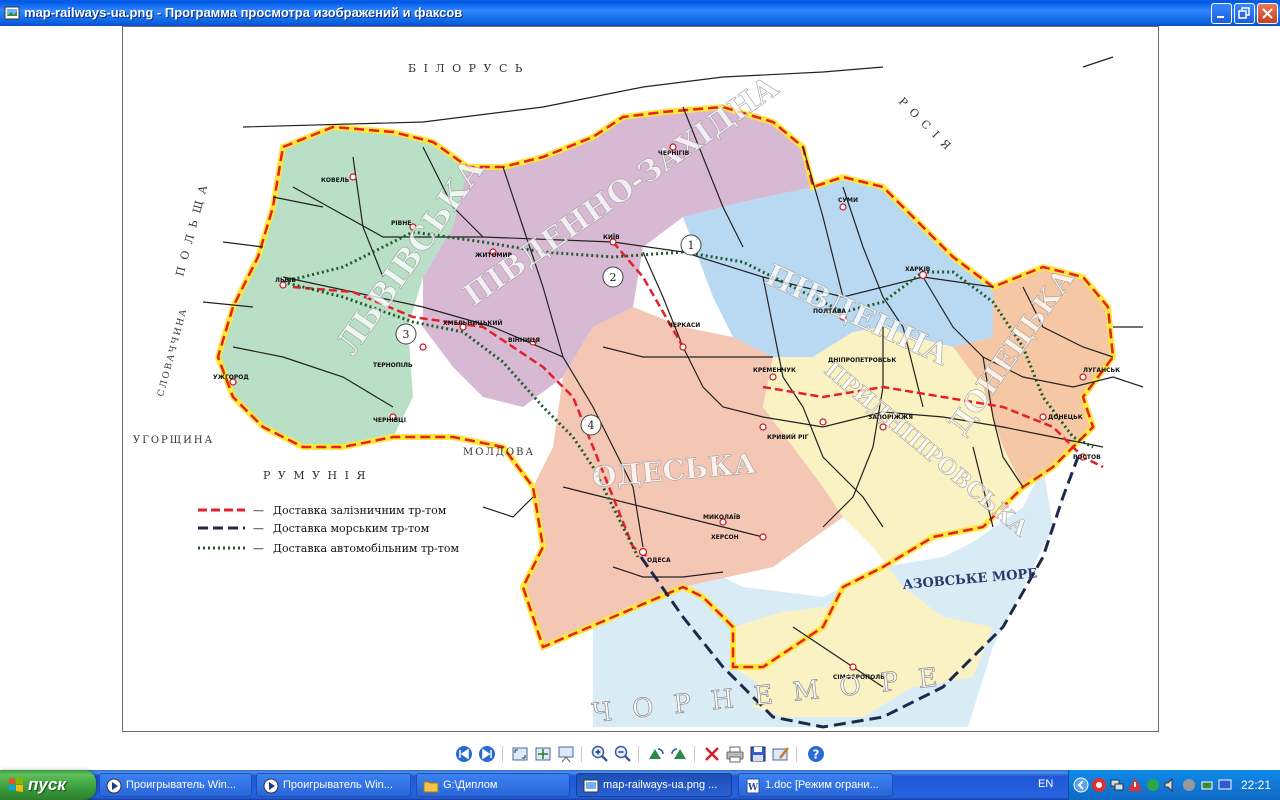  What do you see at coordinates (722, 517) in the screenshot?
I see `svg-text: МИКОЛАЇВ` at bounding box center [722, 517].